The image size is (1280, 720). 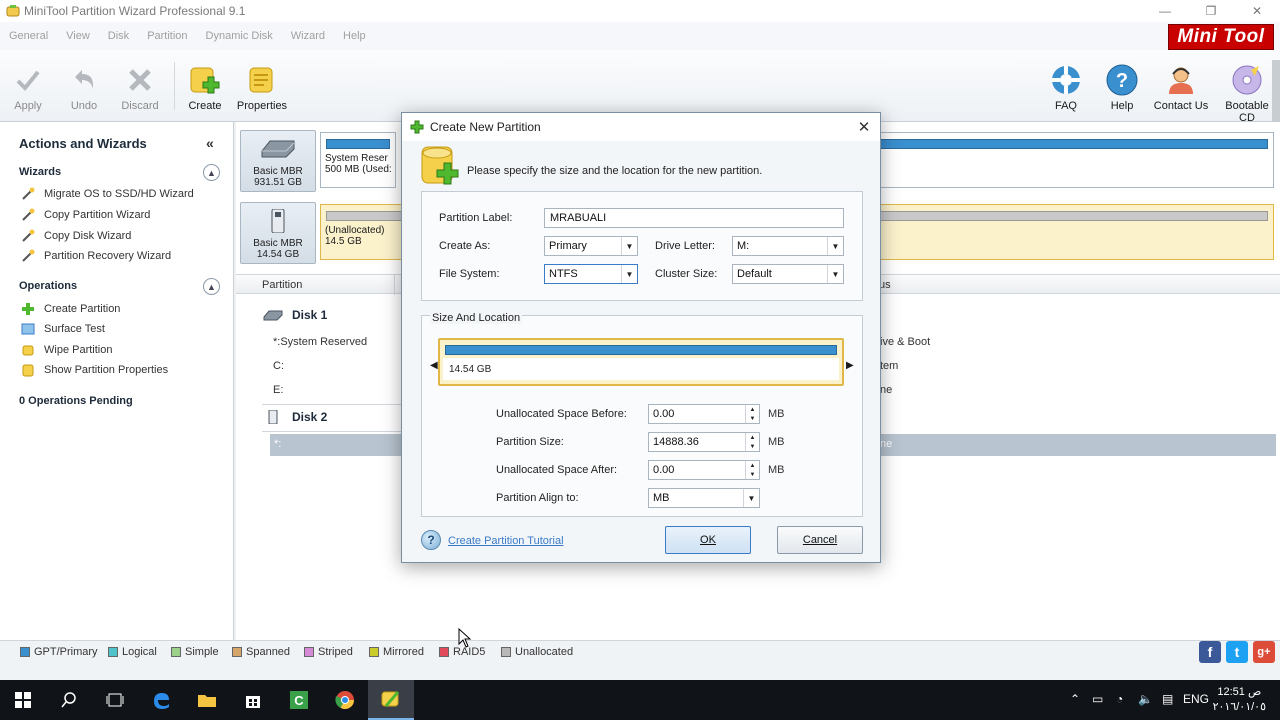 I want to click on restore-button: ❐, so click(x=1211, y=11).